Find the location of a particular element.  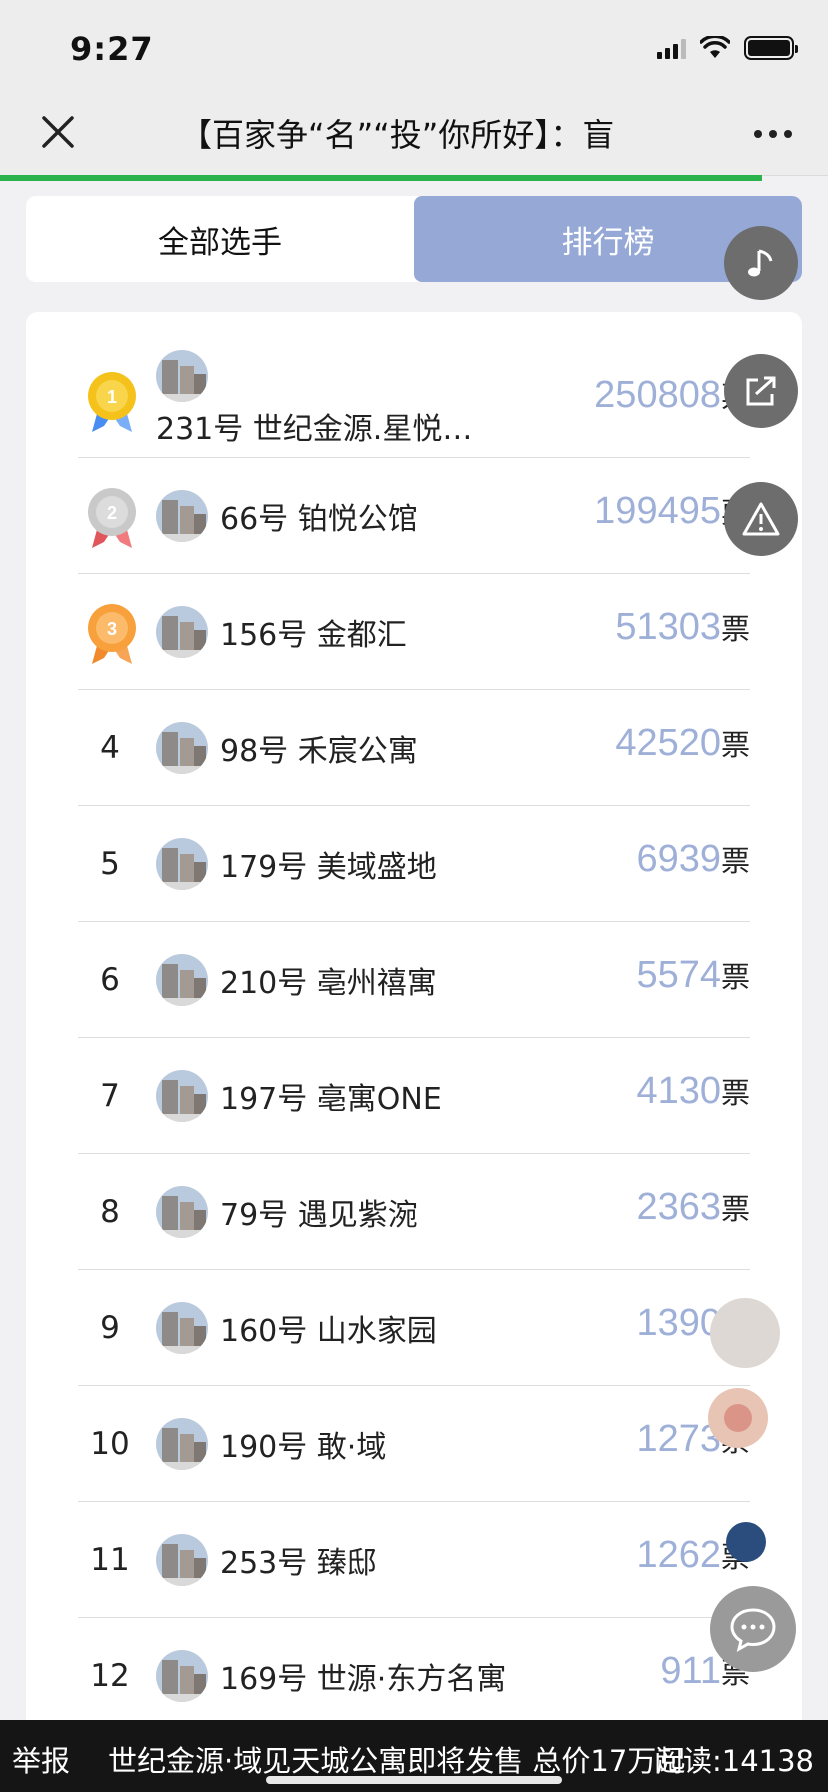

warning-icon is located at coordinates (761, 519).